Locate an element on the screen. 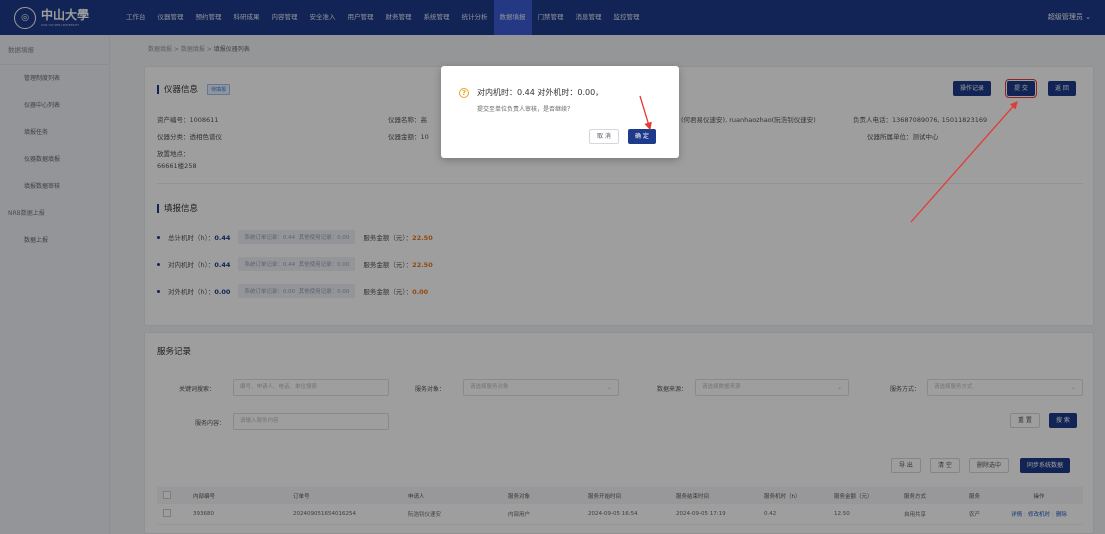 This screenshot has height=534, width=1105. cancel-button: 取 消 is located at coordinates (604, 136).